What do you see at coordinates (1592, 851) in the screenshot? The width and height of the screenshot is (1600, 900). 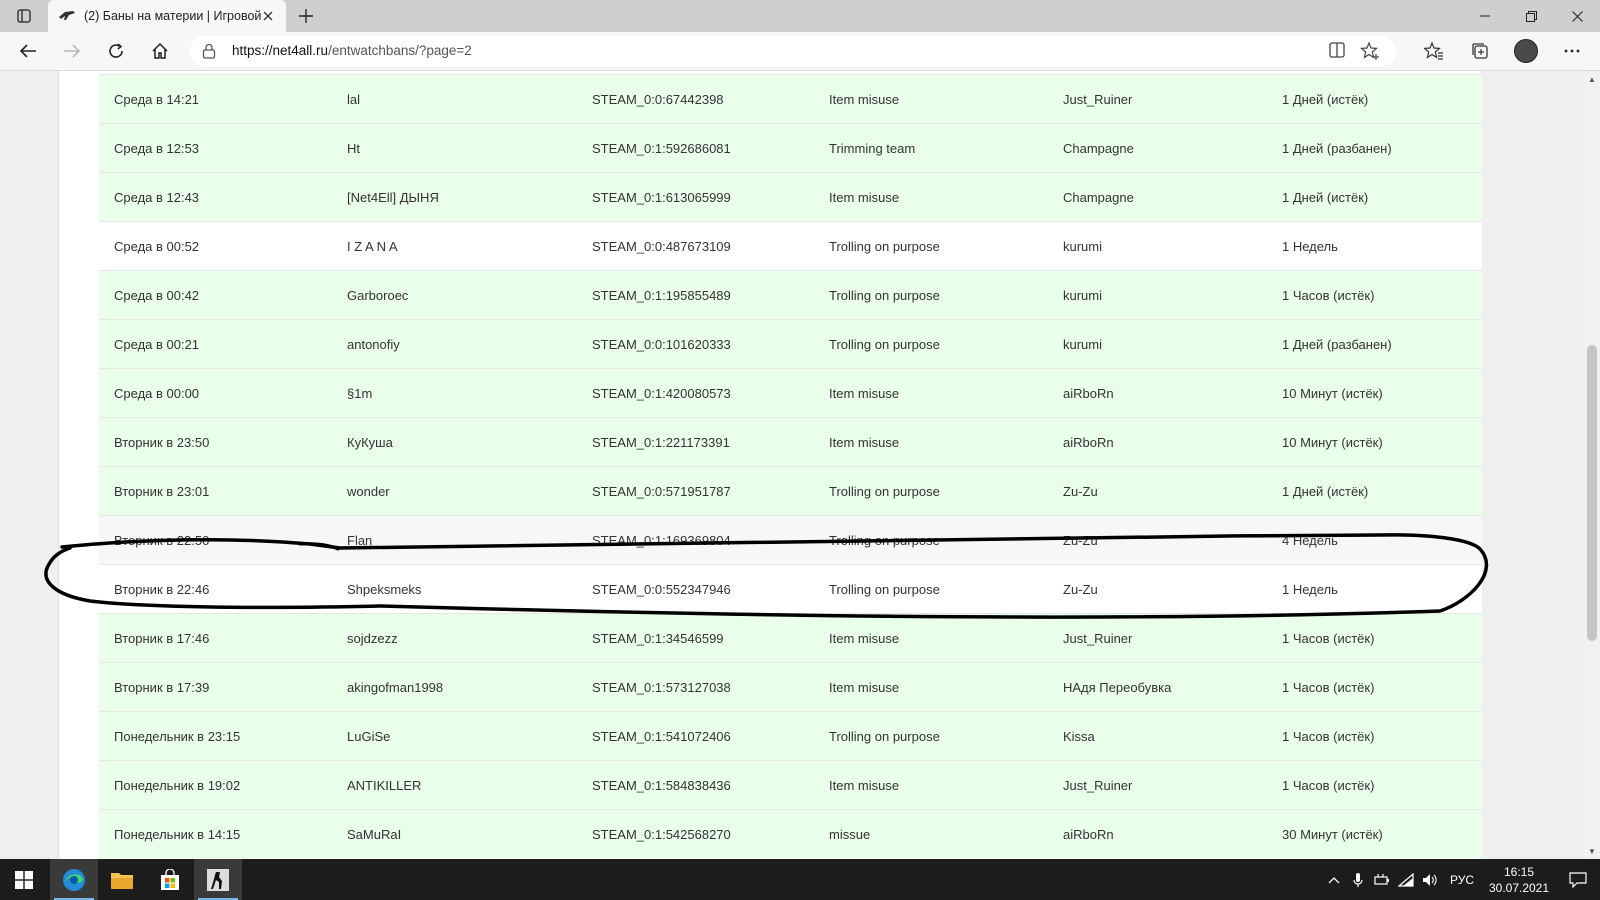 I see `scroll-down-arrow-icon: ▼` at bounding box center [1592, 851].